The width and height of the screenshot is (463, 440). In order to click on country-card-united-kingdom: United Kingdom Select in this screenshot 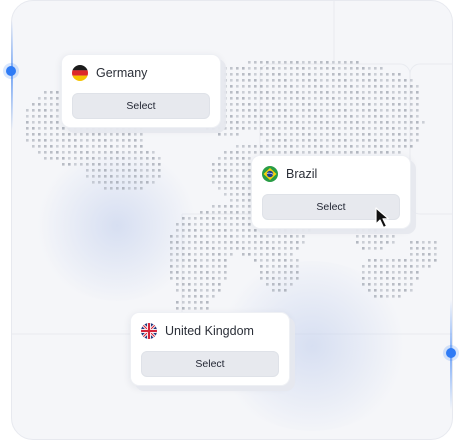, I will do `click(210, 349)`.